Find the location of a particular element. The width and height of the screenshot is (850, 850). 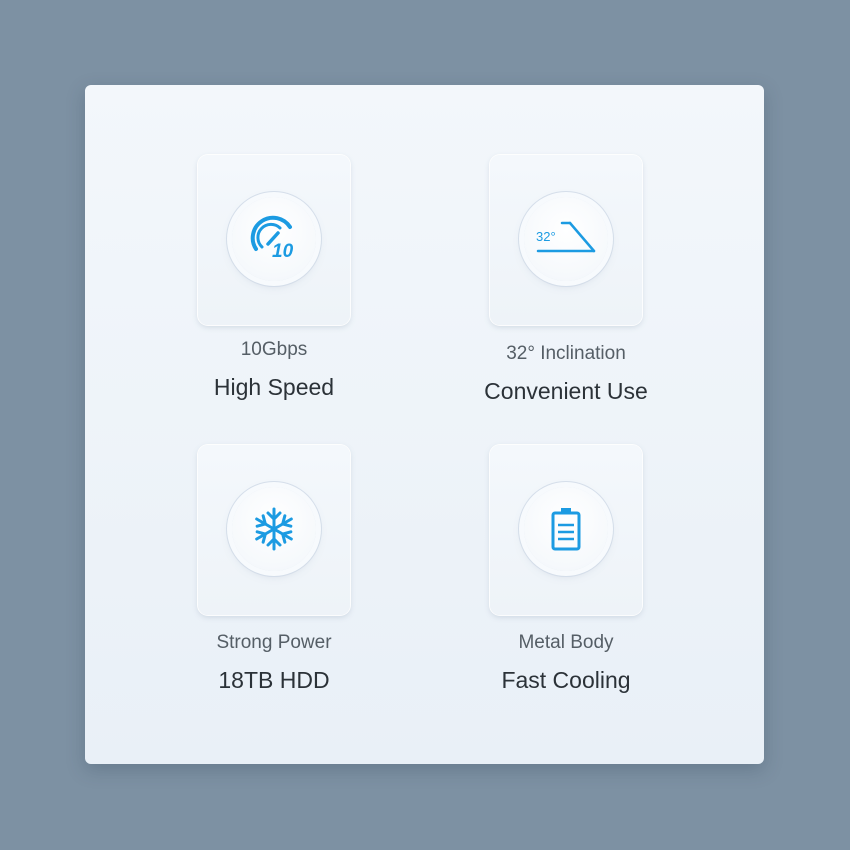

feature-tile: 32° is located at coordinates (566, 240).